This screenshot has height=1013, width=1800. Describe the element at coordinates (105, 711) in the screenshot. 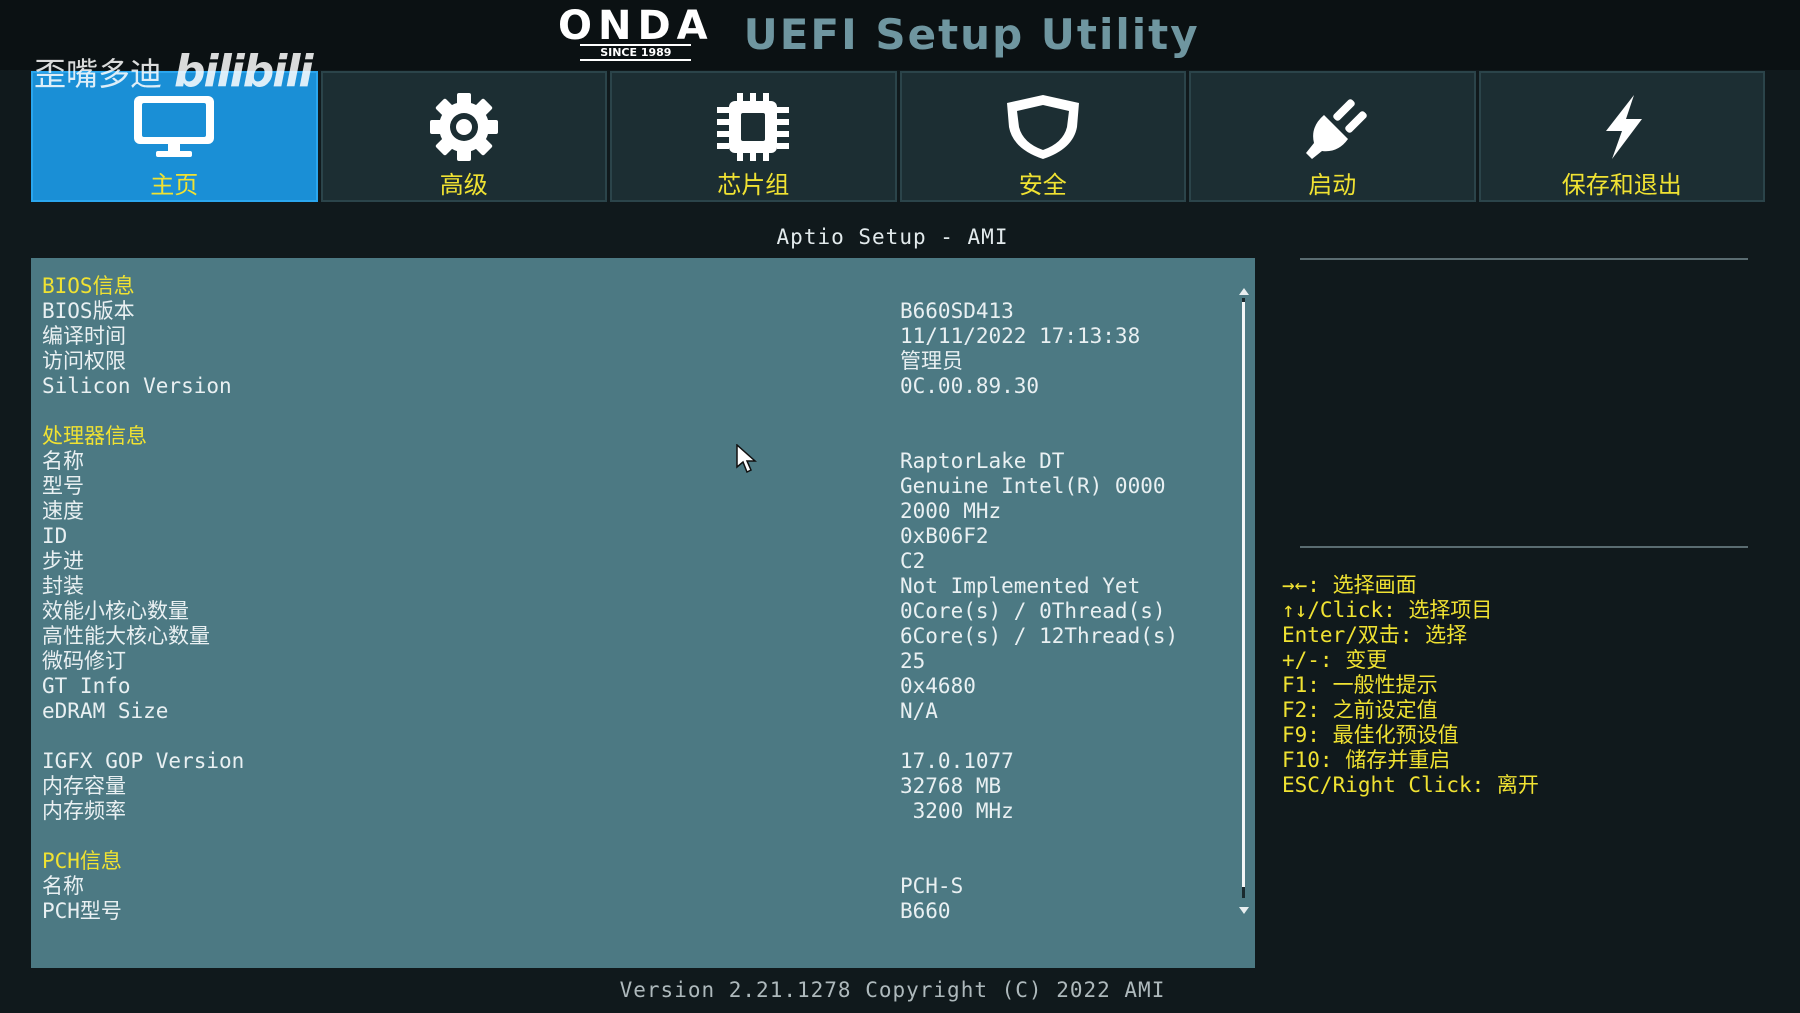

I see `info-label: eDRAM Size` at that location.